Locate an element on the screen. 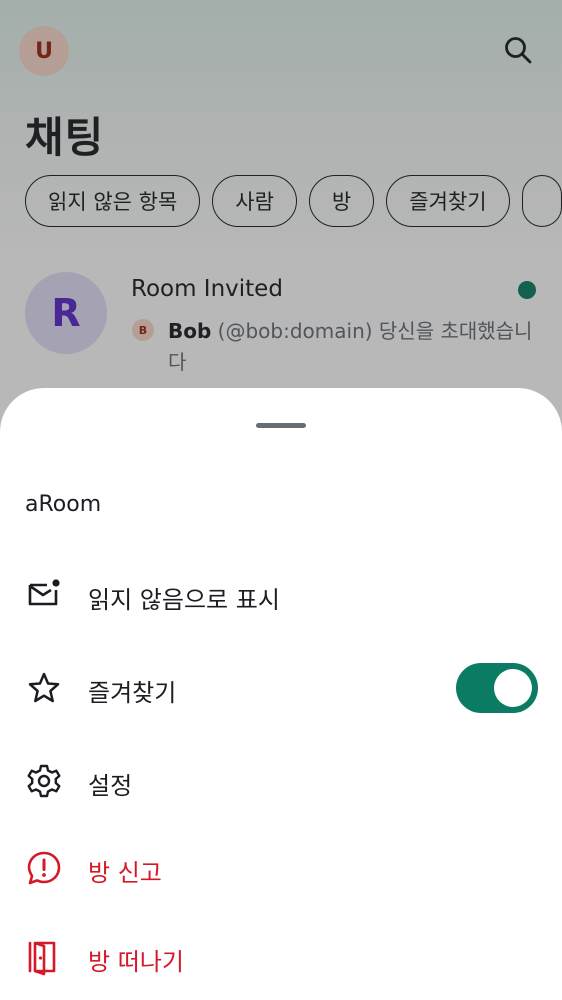 The image size is (562, 1000). report-icon is located at coordinates (44, 868).